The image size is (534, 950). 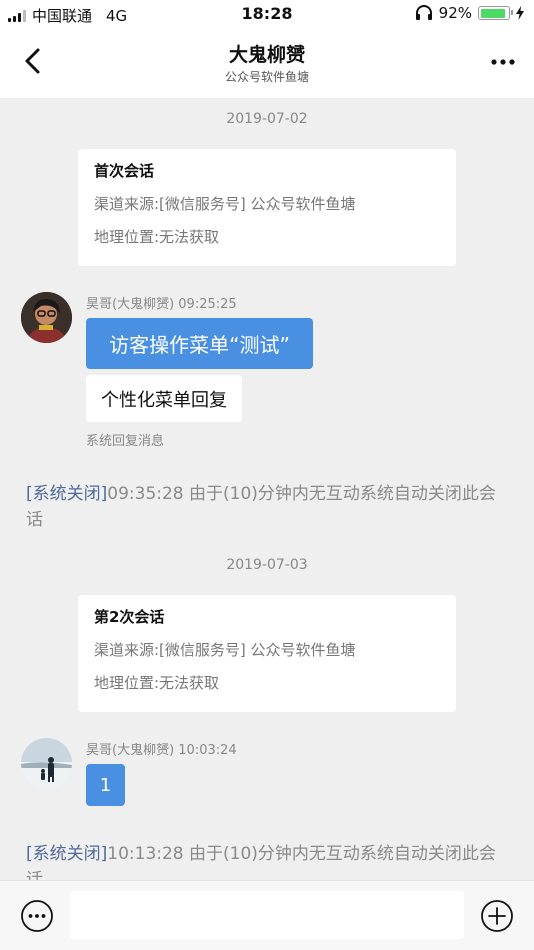 What do you see at coordinates (267, 14) in the screenshot?
I see `status-bar: 中国联通 4G 18:28 92%` at bounding box center [267, 14].